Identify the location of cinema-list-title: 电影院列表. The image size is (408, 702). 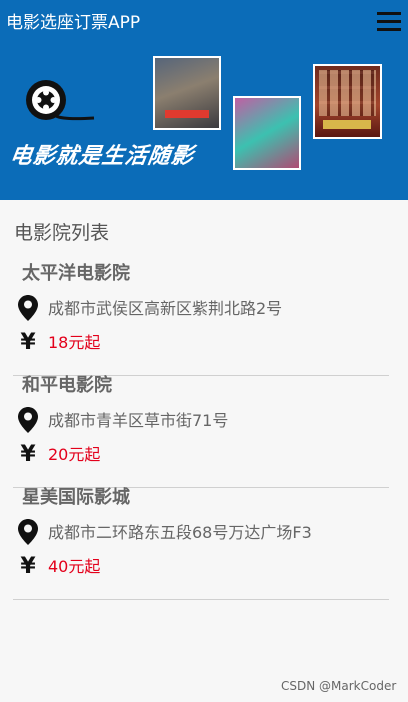
(62, 233).